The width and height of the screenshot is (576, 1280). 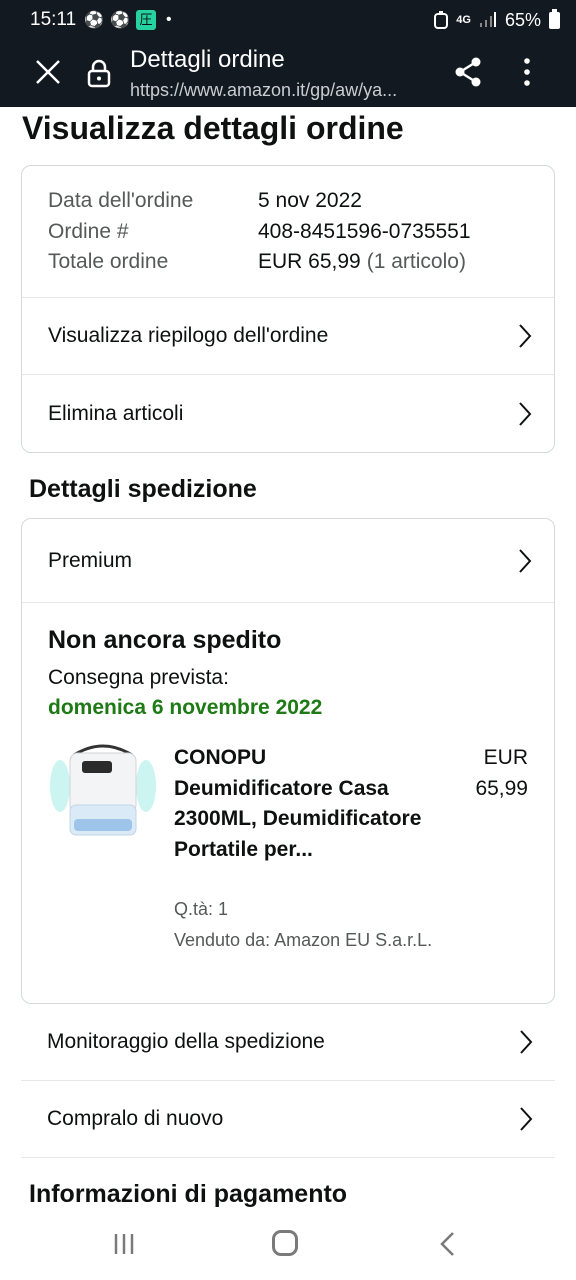 I want to click on product-image, so click(x=103, y=793).